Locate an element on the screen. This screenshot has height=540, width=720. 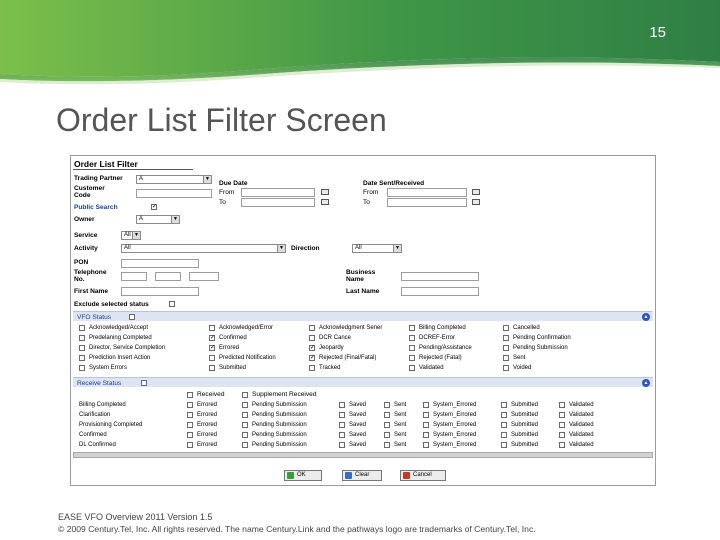
customer-code-input is located at coordinates (174, 193).